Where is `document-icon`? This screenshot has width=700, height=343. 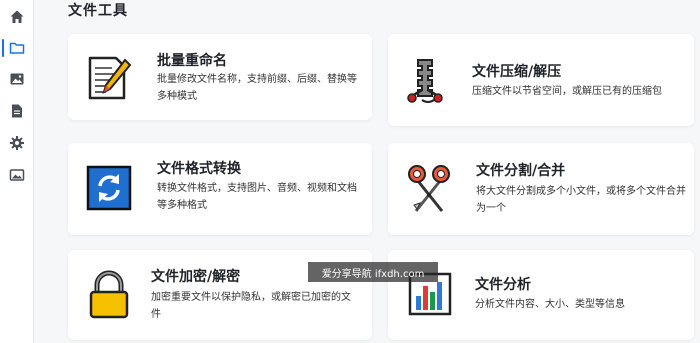
document-icon is located at coordinates (17, 111).